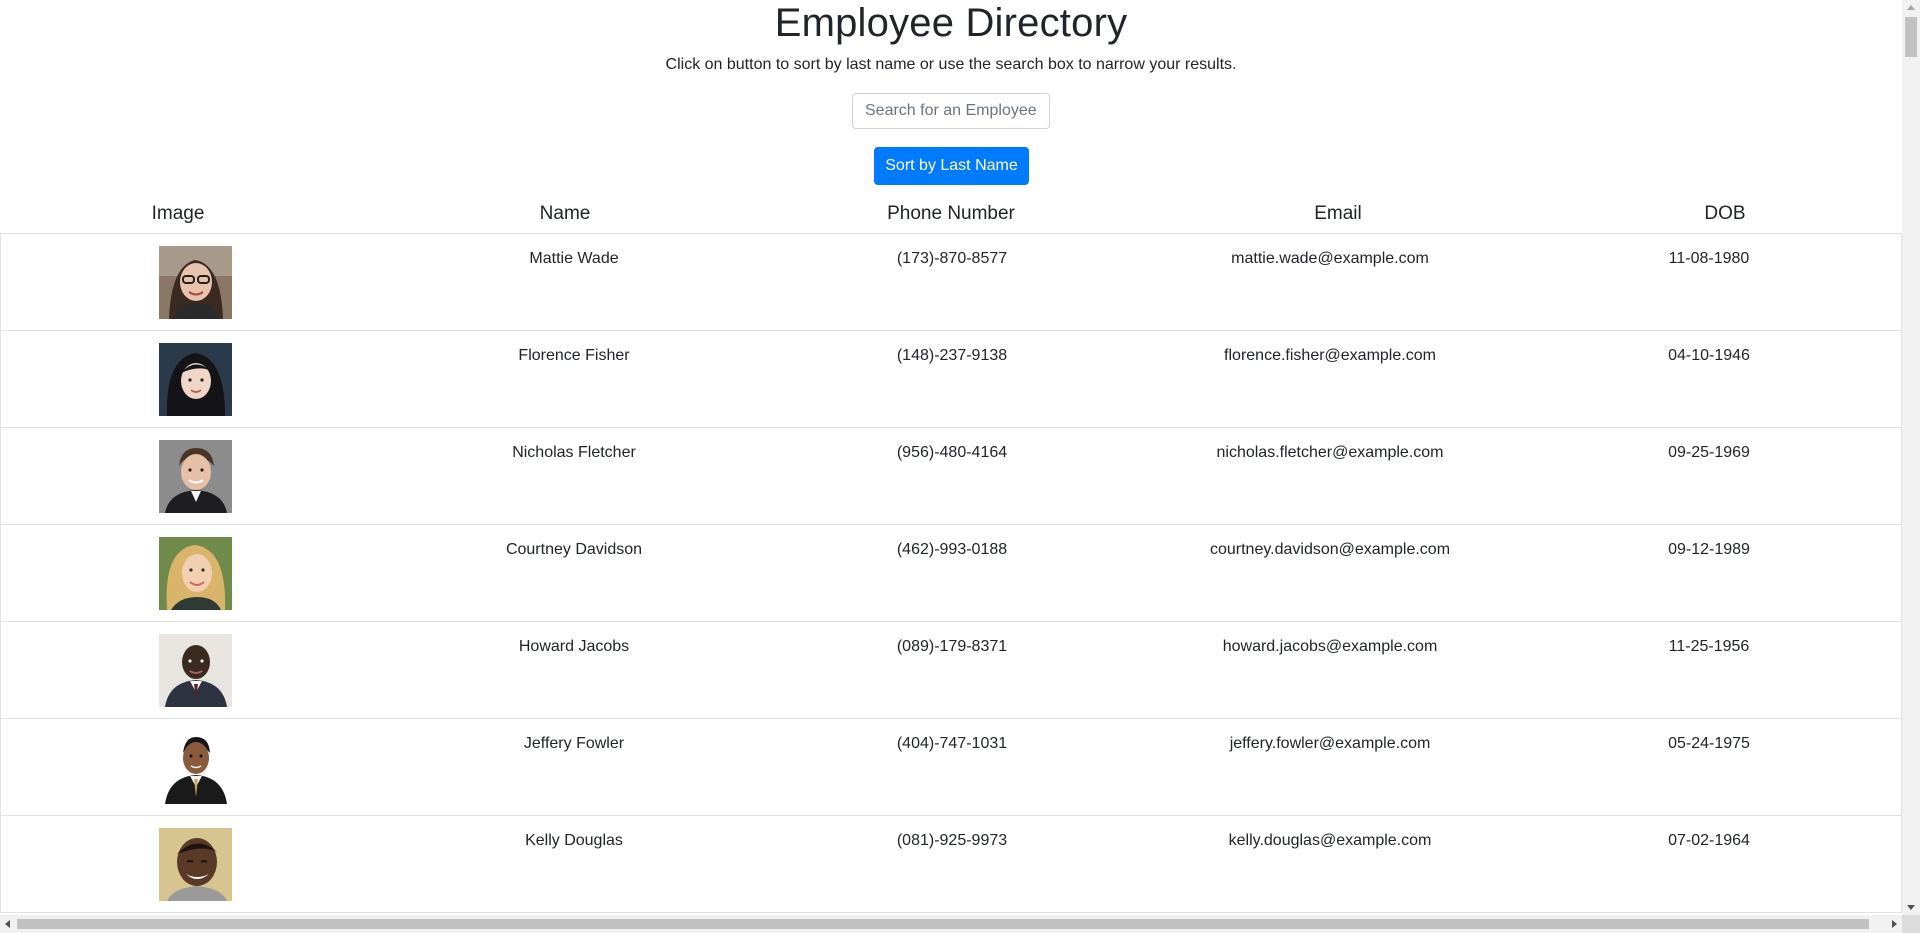 The width and height of the screenshot is (1920, 933). Describe the element at coordinates (951, 23) in the screenshot. I see `page-title: Employee Directory` at that location.